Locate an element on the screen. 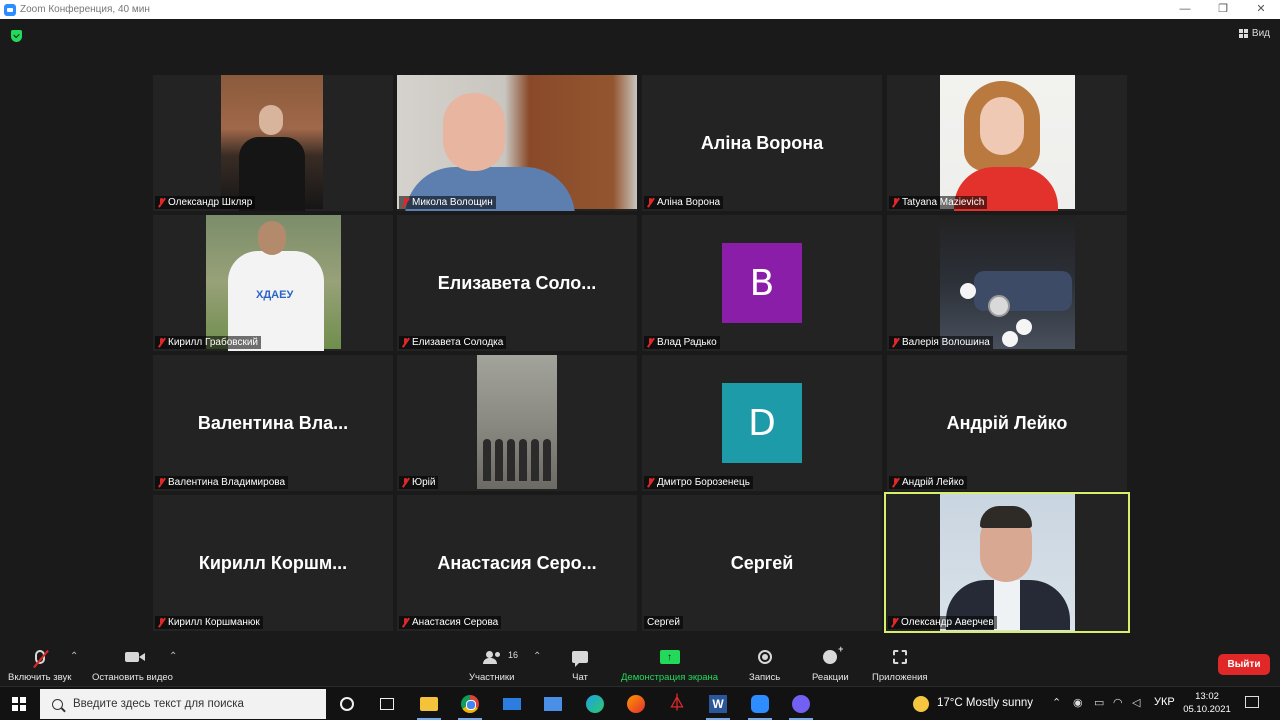 The height and width of the screenshot is (720, 1280). participant-name-tag: Анастасия Серова is located at coordinates (450, 622).